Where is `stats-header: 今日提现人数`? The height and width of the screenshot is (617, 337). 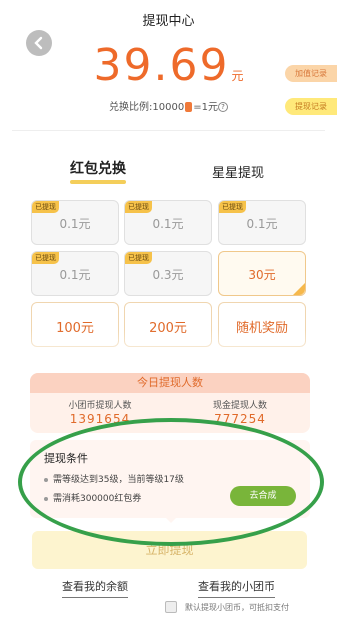
stats-header: 今日提现人数 is located at coordinates (170, 383).